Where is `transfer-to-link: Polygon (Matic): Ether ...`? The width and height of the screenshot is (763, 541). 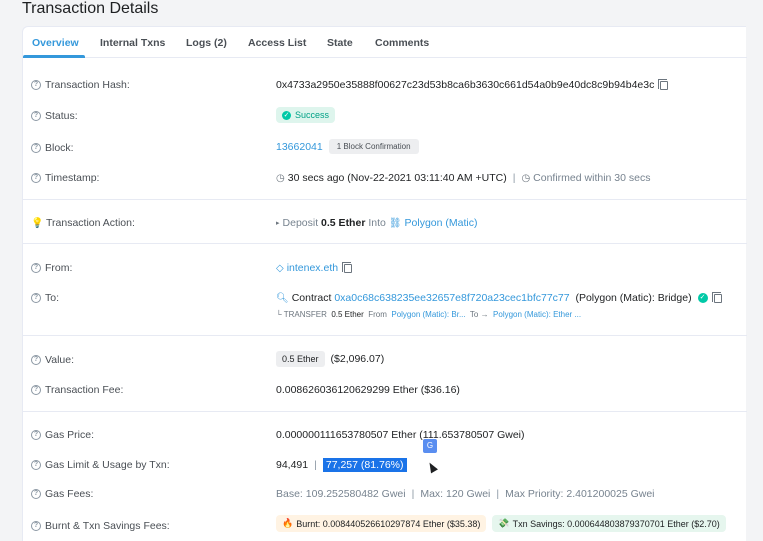
transfer-to-link: Polygon (Matic): Ether ... is located at coordinates (537, 314).